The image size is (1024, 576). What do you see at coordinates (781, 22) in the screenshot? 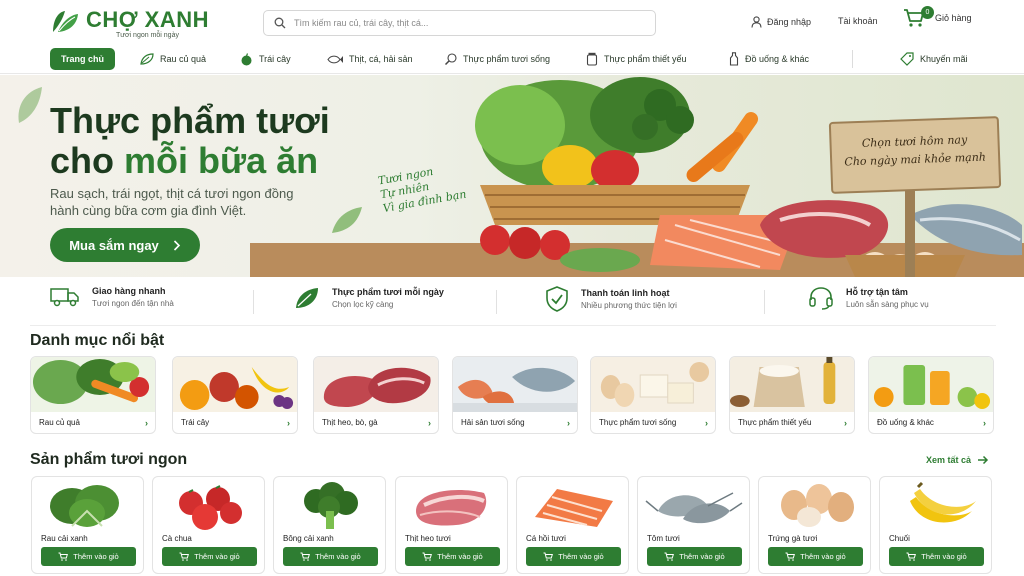
I see `login-link: Đăng nhập` at bounding box center [781, 22].